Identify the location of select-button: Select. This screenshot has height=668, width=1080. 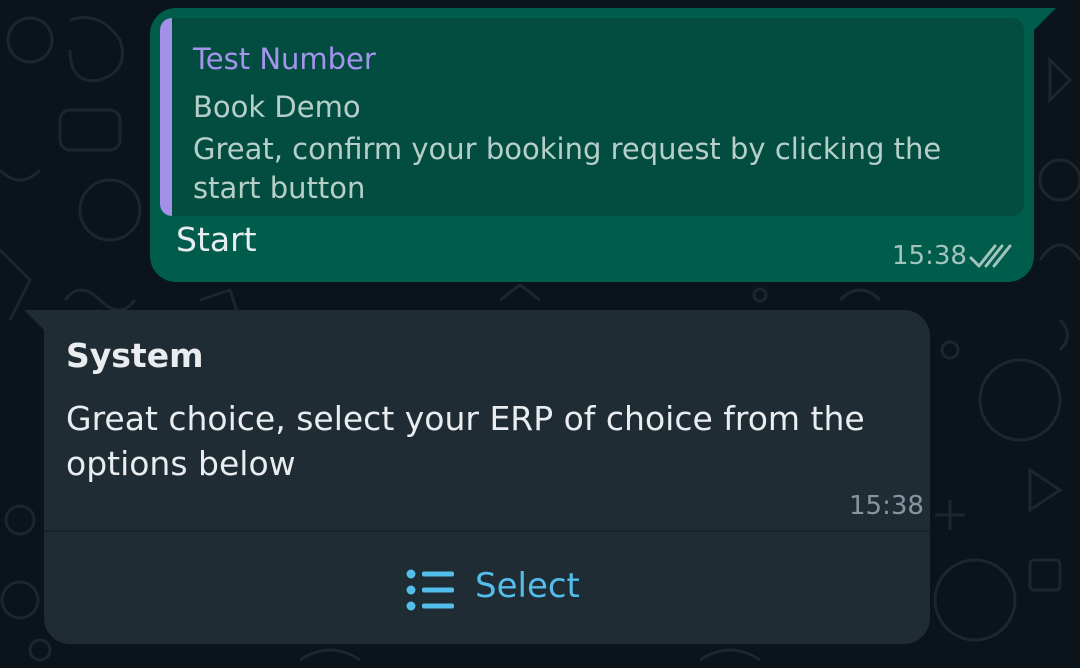
(487, 588).